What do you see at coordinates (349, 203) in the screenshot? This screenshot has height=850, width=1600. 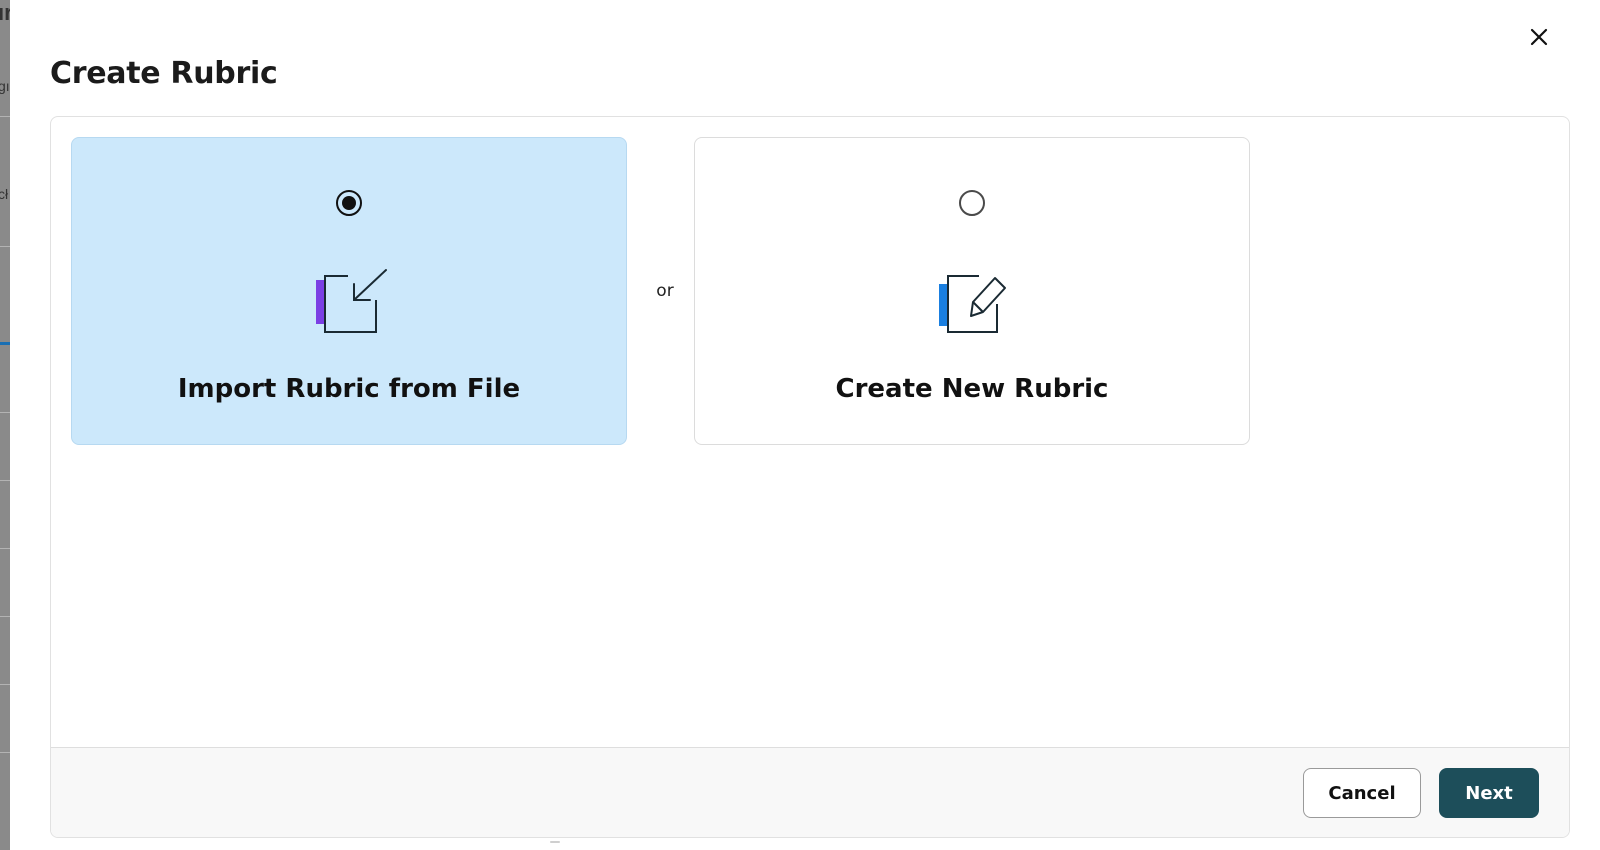 I see `radio-import` at bounding box center [349, 203].